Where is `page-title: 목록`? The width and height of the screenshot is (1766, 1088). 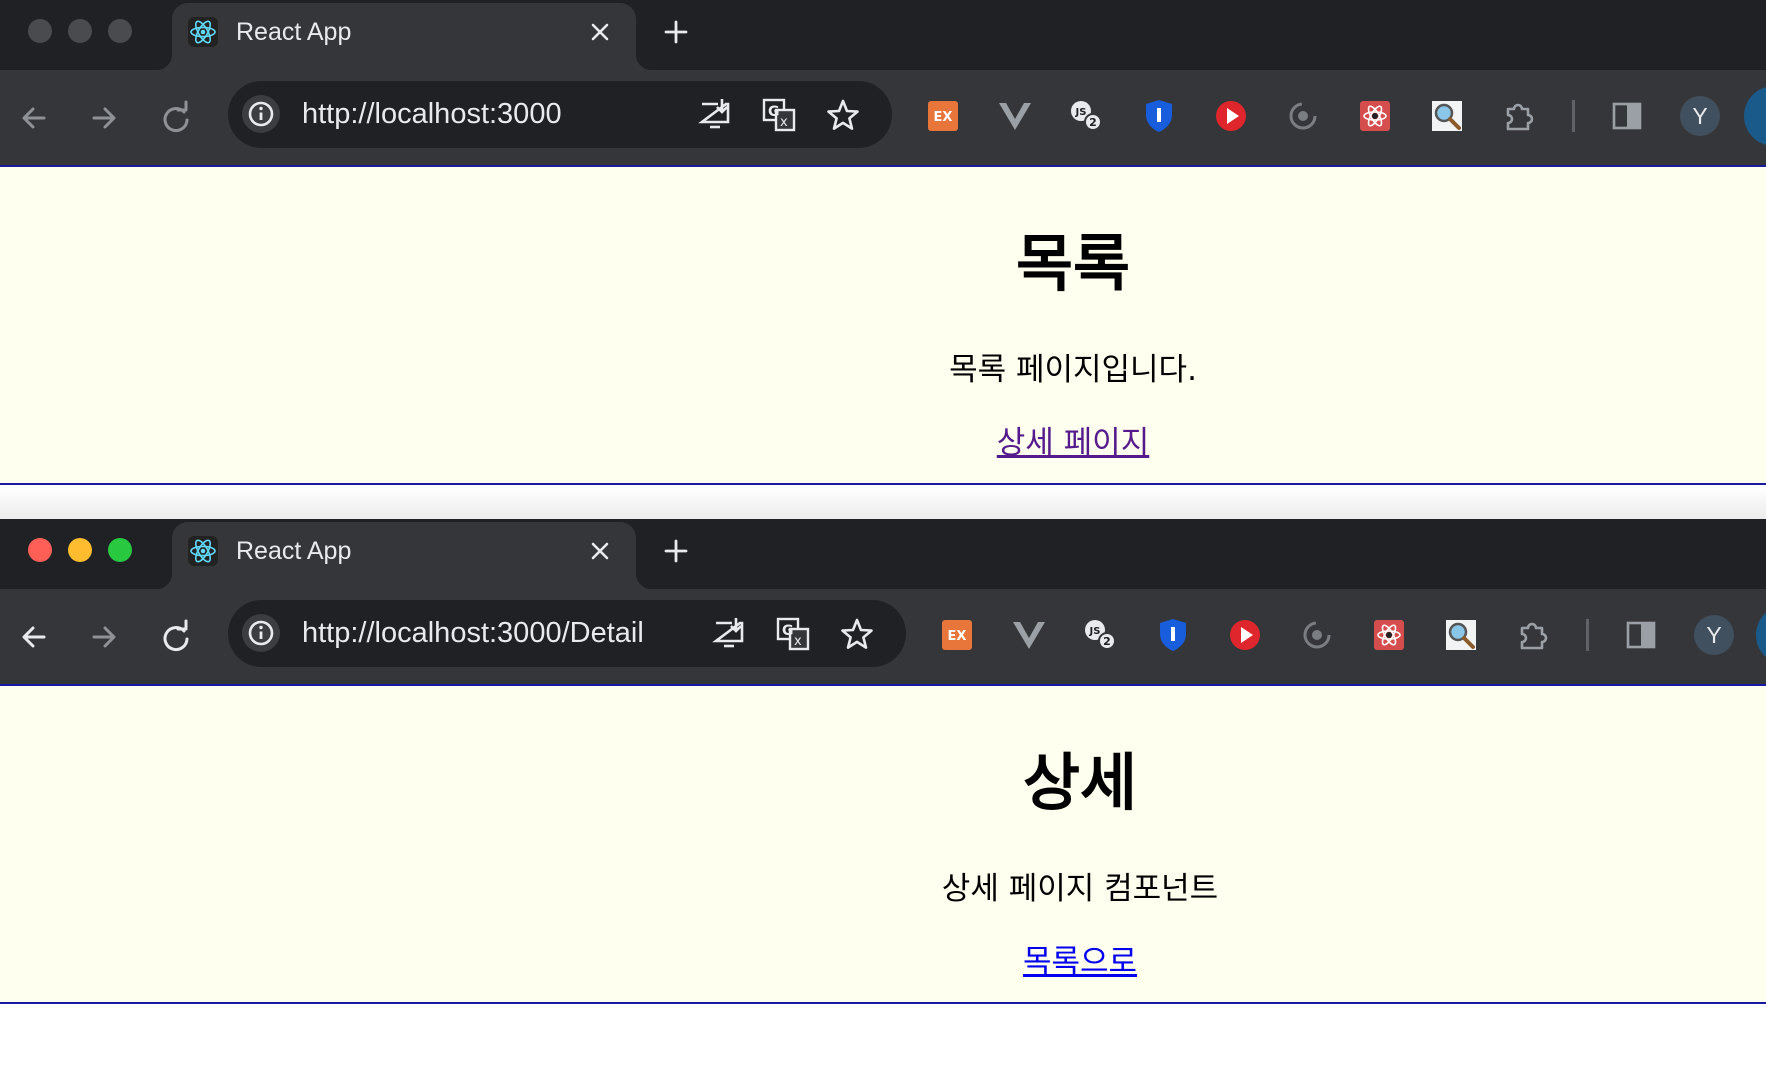
page-title: 목록 is located at coordinates (1073, 263).